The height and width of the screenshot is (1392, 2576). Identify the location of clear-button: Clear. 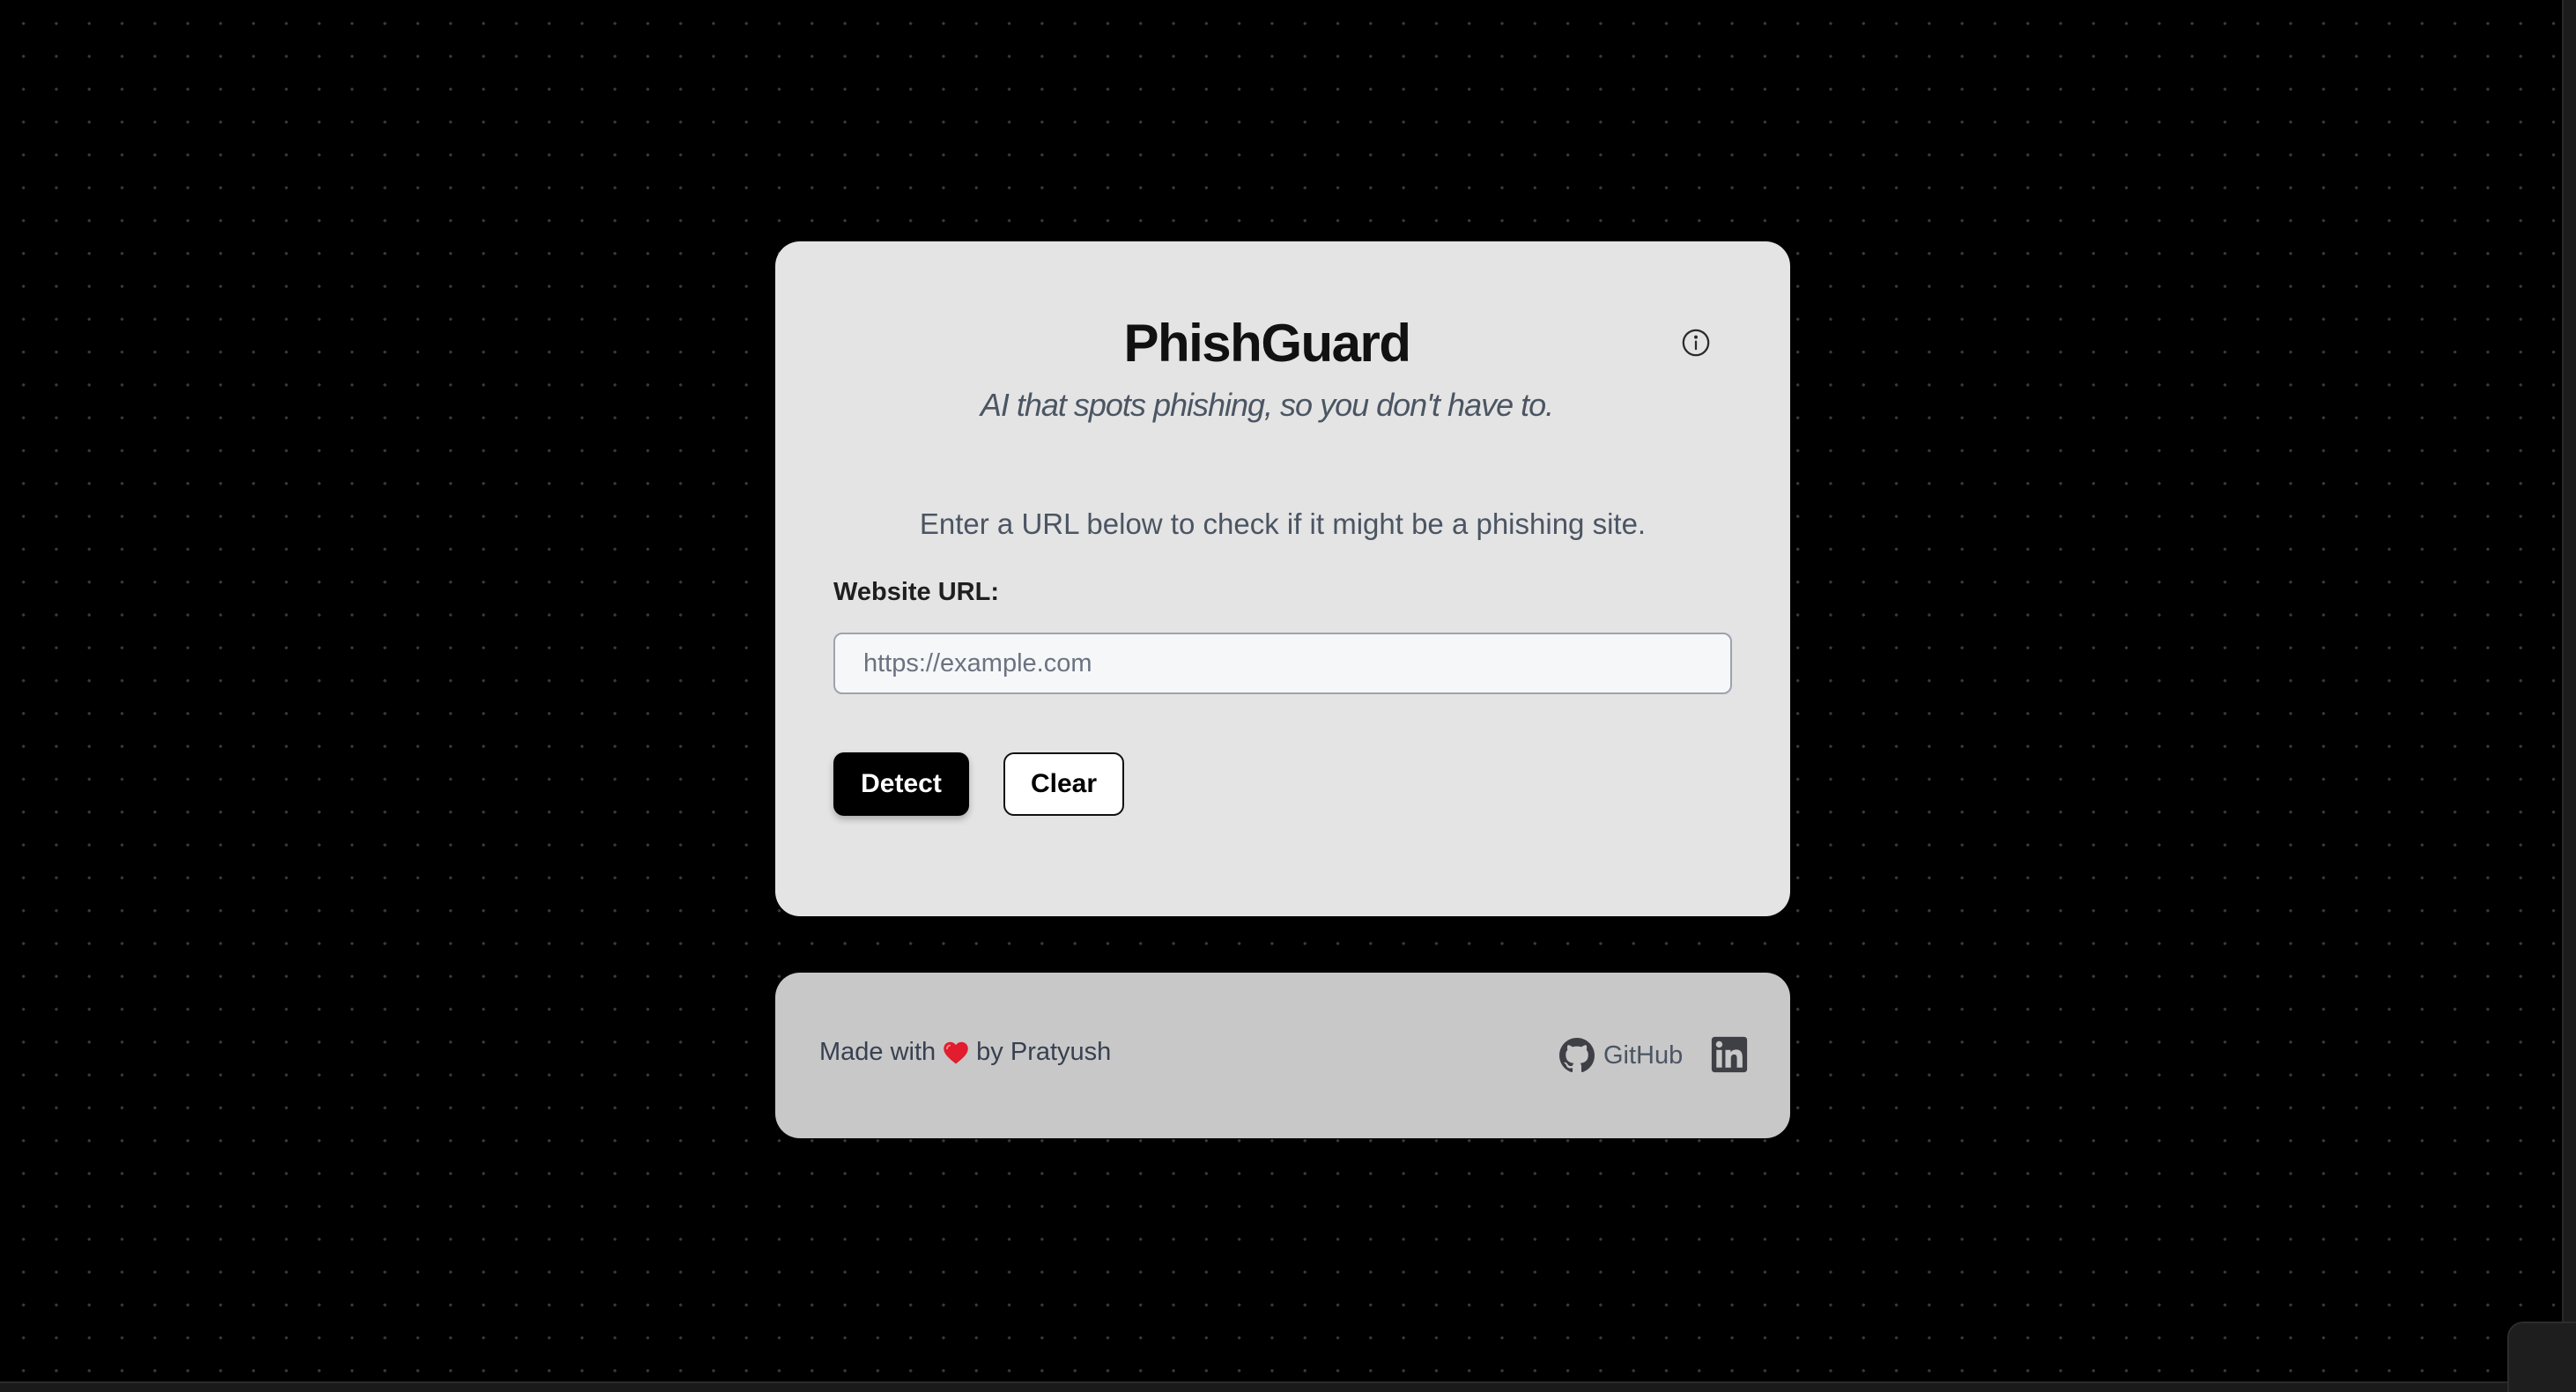
(1063, 784).